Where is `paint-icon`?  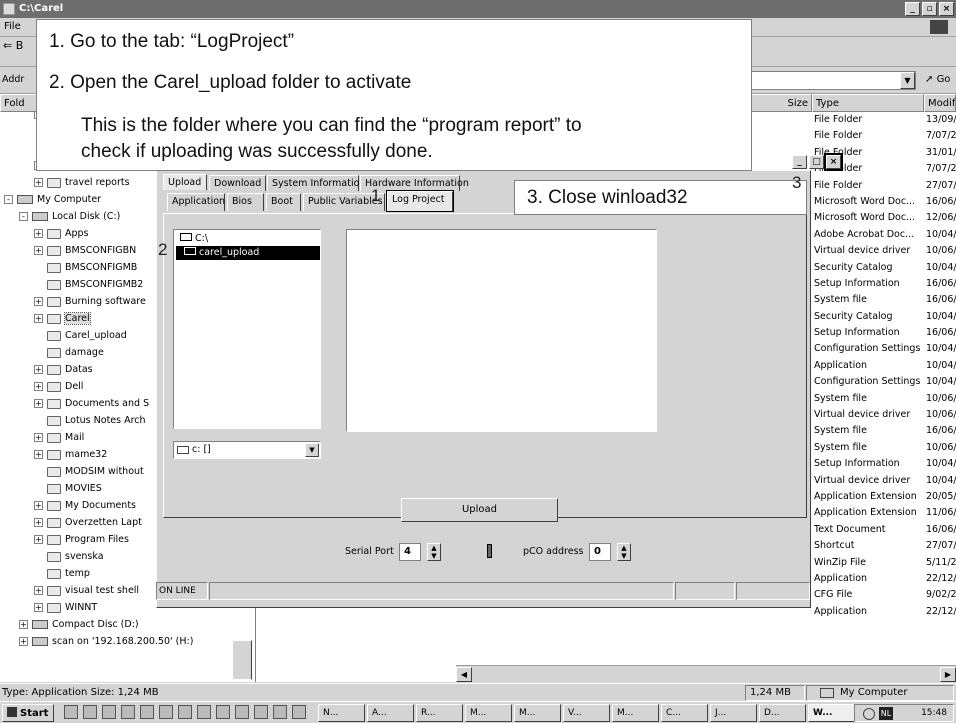
paint-icon is located at coordinates (128, 712).